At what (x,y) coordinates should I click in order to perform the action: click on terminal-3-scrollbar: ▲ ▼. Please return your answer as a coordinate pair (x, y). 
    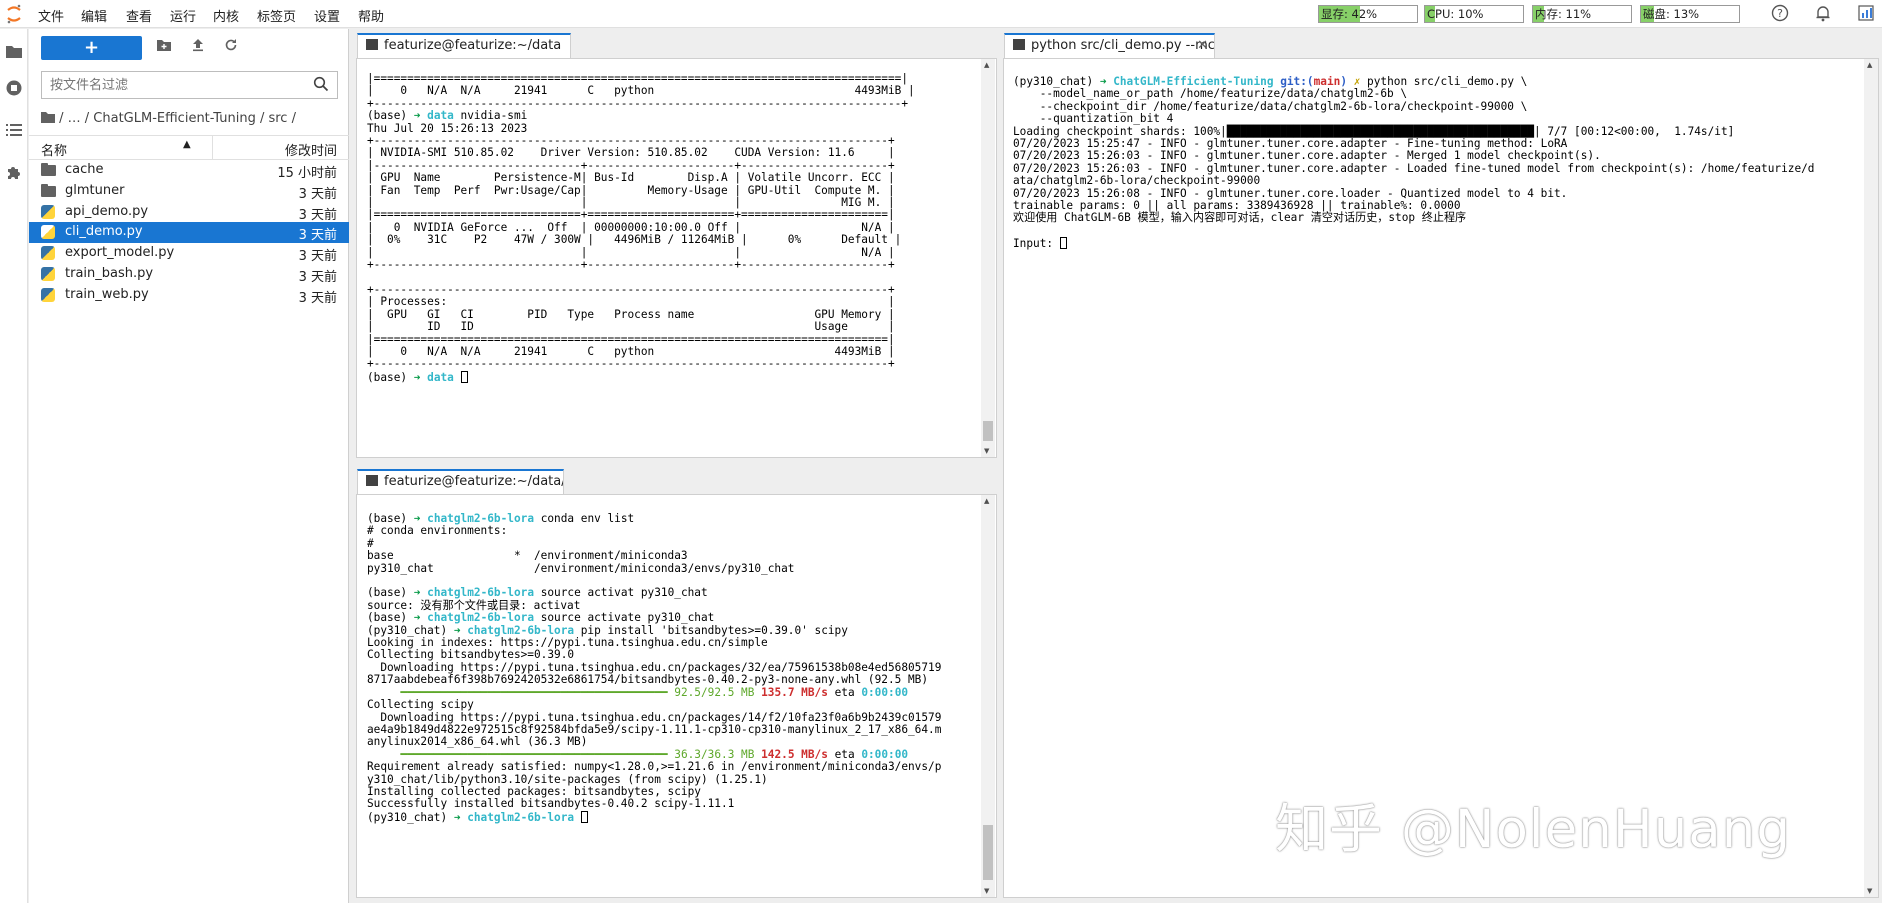
    Looking at the image, I should click on (1871, 478).